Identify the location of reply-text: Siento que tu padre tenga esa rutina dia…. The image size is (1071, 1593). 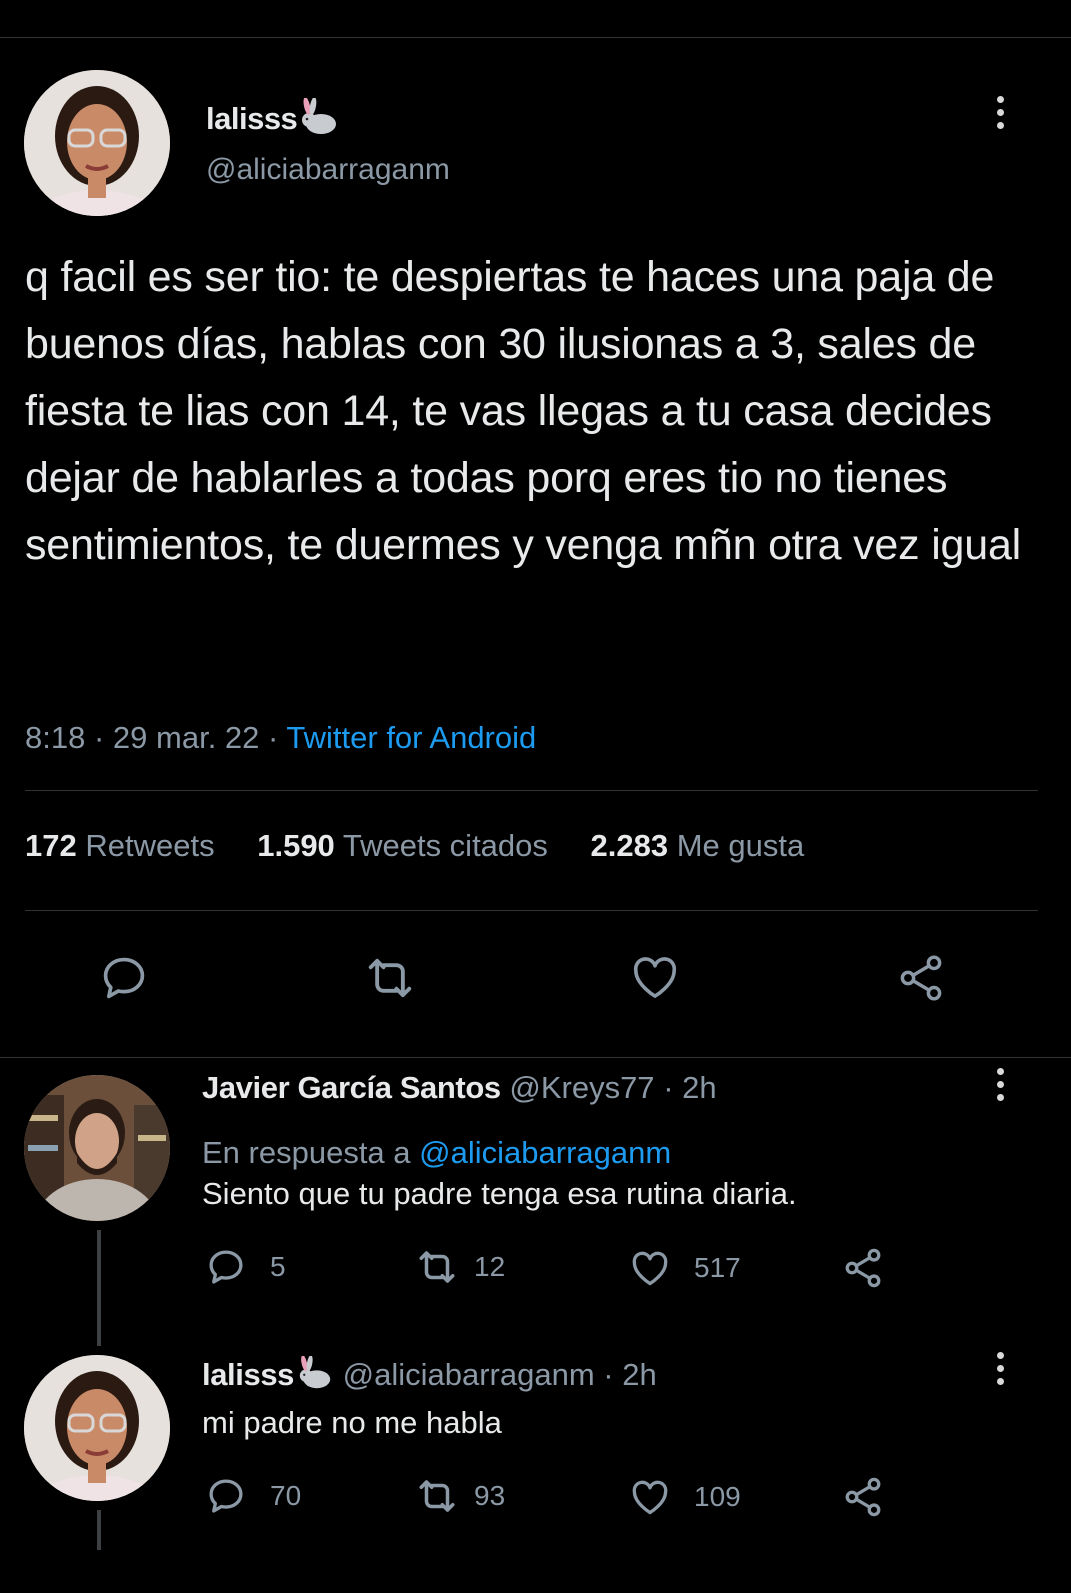
(499, 1193).